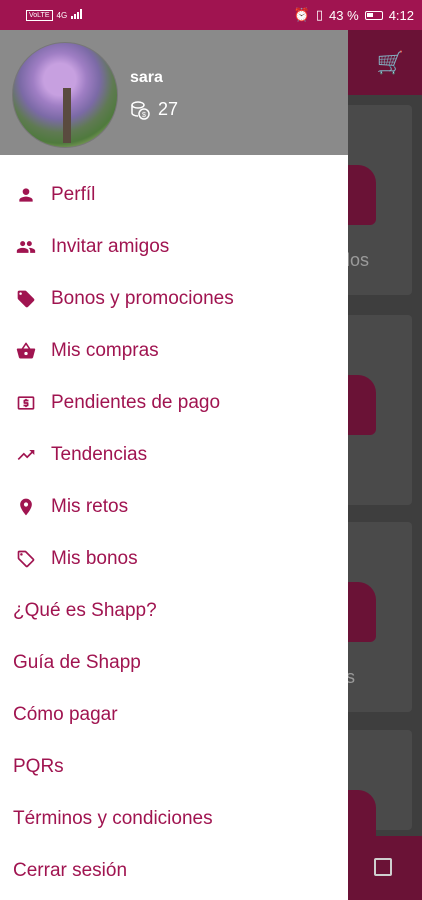 The width and height of the screenshot is (422, 900). I want to click on menu-item-pendientes-de-pago: Pendientes de pago, so click(174, 403).